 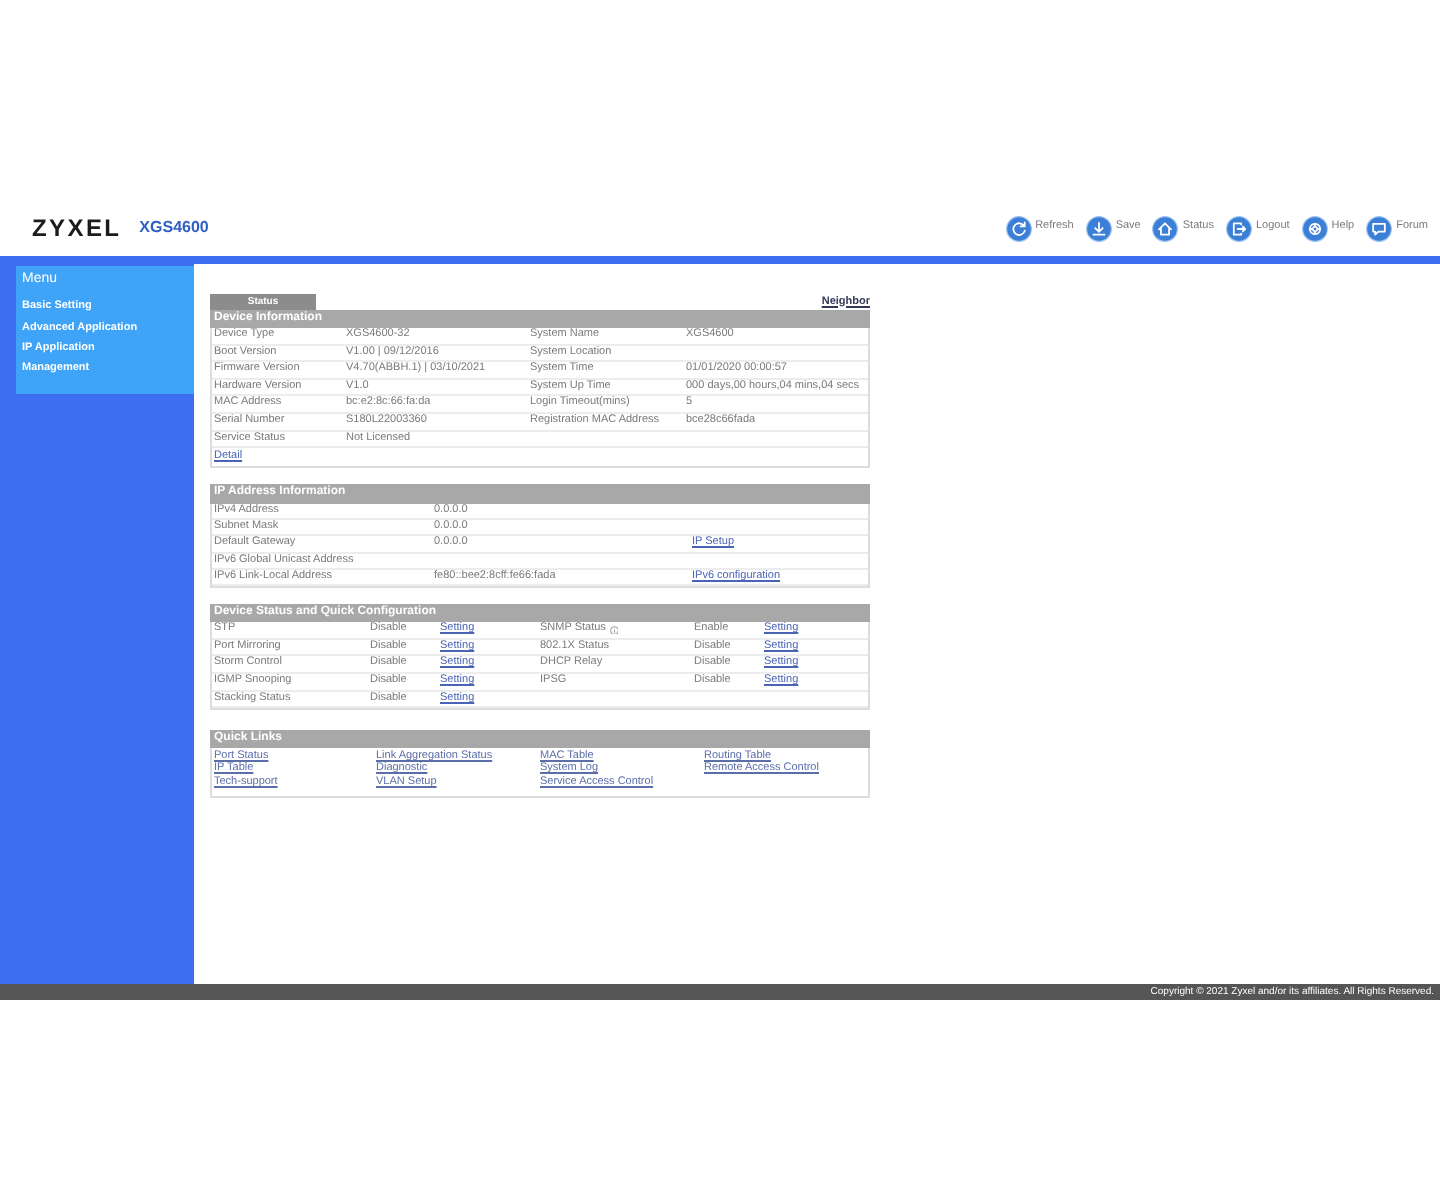 What do you see at coordinates (174, 228) in the screenshot?
I see `model-name: XGS4600` at bounding box center [174, 228].